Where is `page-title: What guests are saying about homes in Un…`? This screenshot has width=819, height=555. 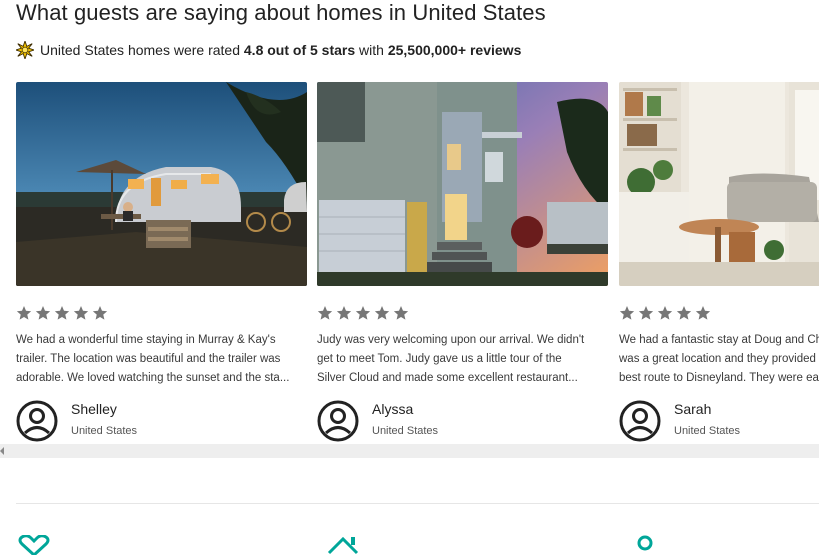
page-title: What guests are saying about homes in Un… is located at coordinates (281, 12).